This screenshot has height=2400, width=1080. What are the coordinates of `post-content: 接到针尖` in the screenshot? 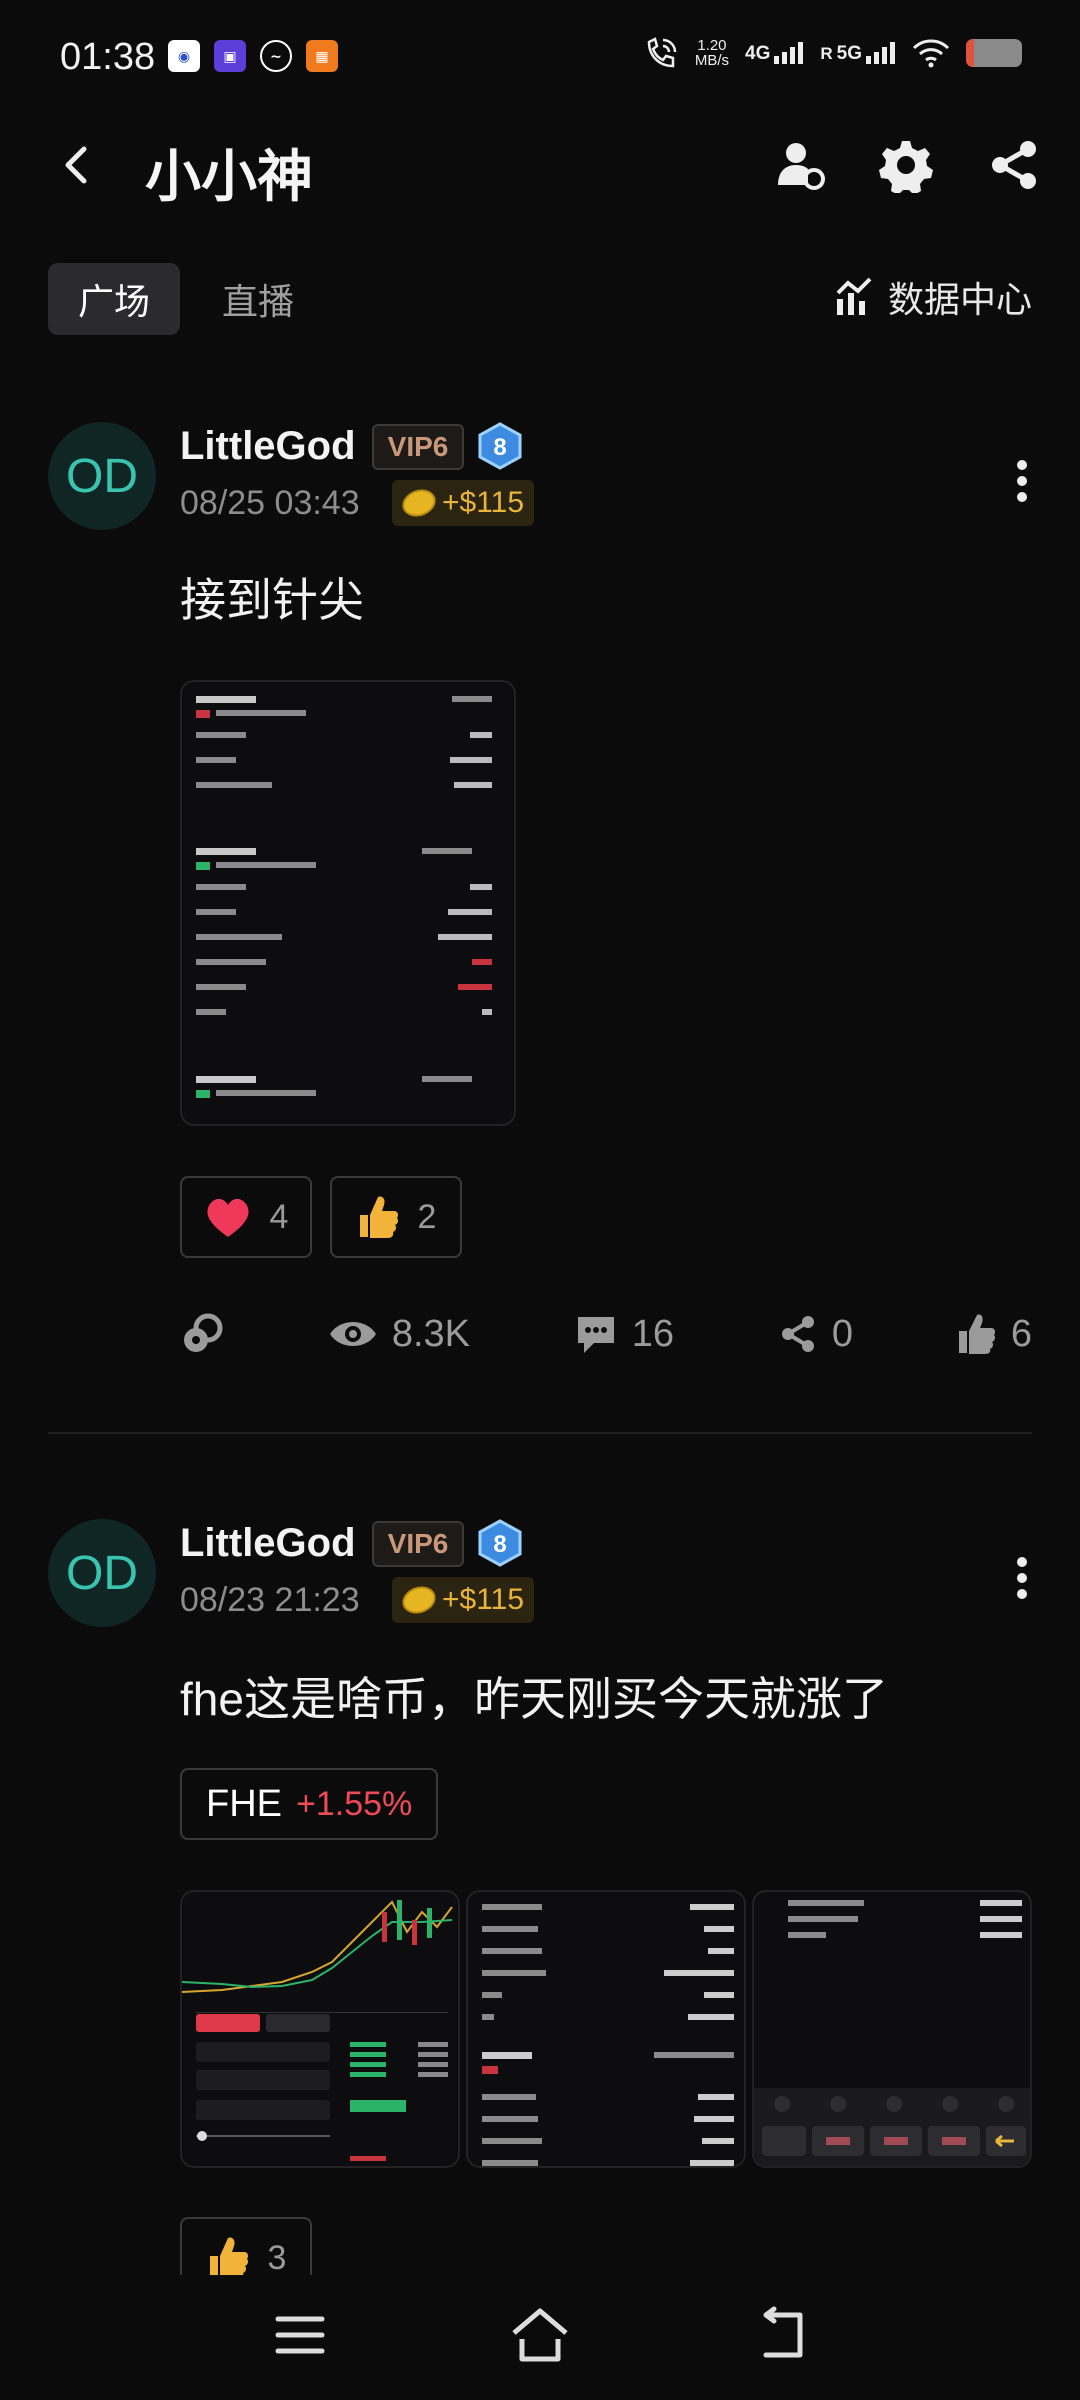 It's located at (272, 600).